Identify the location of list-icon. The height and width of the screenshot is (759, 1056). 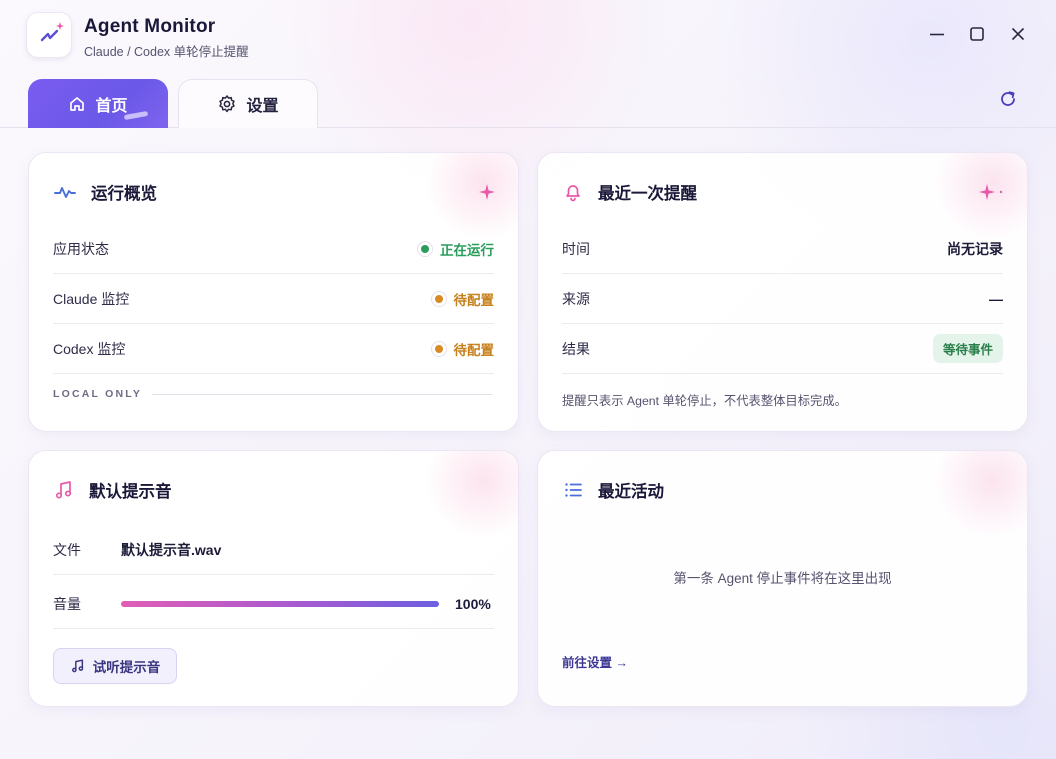
(573, 490).